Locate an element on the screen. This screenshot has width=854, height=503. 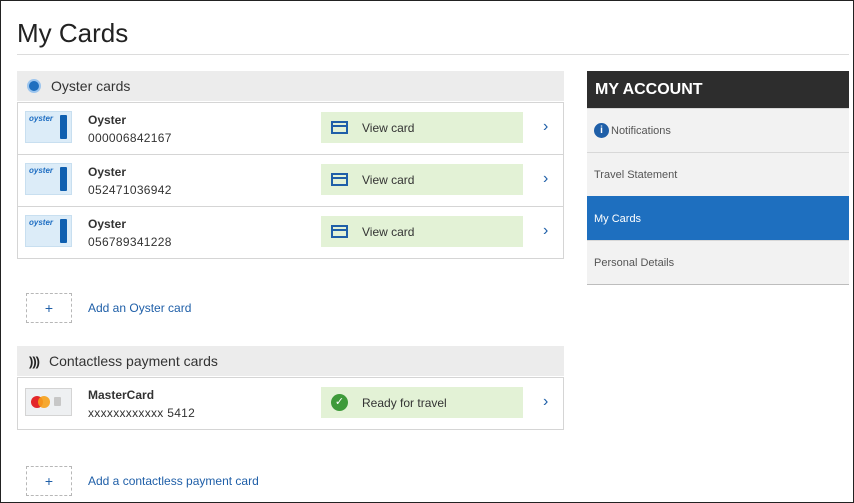
contactless-section-title: Contactless payment cards is located at coordinates (133, 361).